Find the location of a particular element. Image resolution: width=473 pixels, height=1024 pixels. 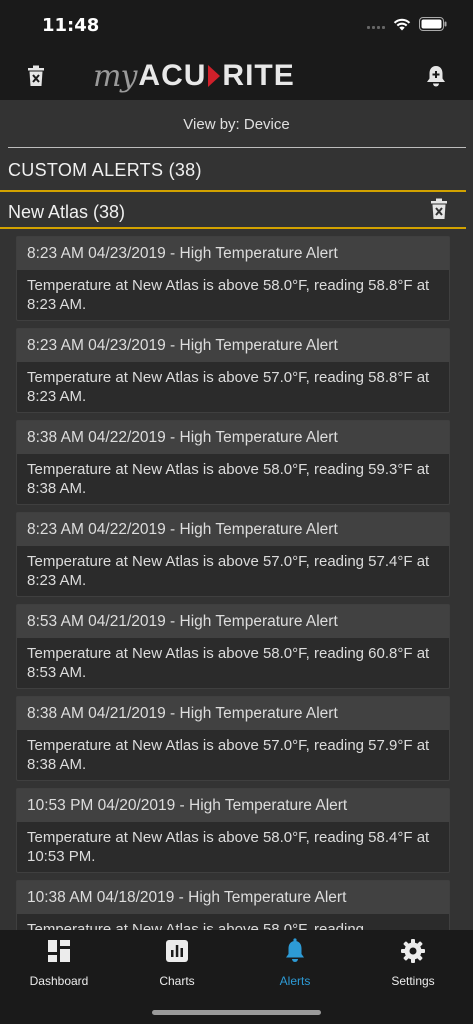

device-group-header: New Atlas (38) is located at coordinates (233, 210).